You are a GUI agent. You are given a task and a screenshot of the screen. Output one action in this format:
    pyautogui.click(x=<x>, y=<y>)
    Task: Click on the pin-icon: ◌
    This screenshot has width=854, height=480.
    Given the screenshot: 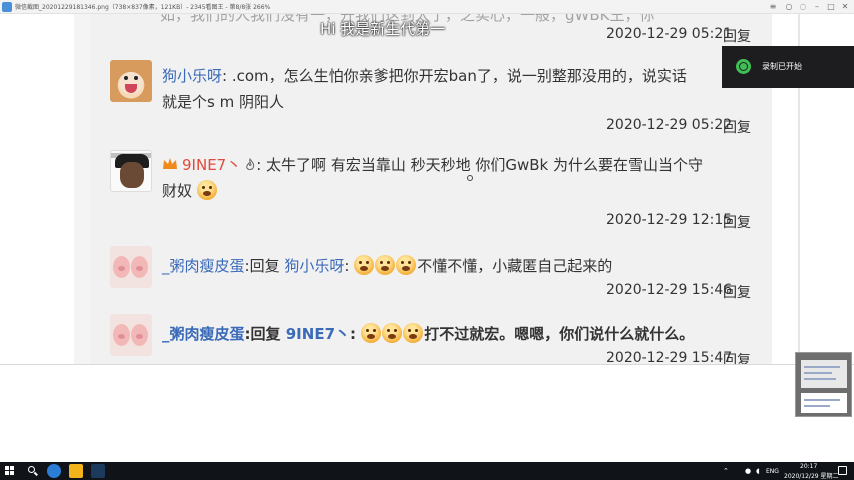 What is the action you would take?
    pyautogui.click(x=803, y=7)
    